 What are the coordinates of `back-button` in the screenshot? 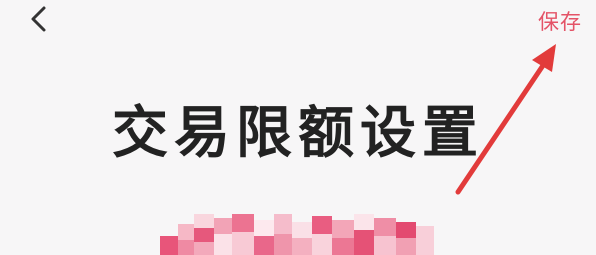 It's located at (39, 19).